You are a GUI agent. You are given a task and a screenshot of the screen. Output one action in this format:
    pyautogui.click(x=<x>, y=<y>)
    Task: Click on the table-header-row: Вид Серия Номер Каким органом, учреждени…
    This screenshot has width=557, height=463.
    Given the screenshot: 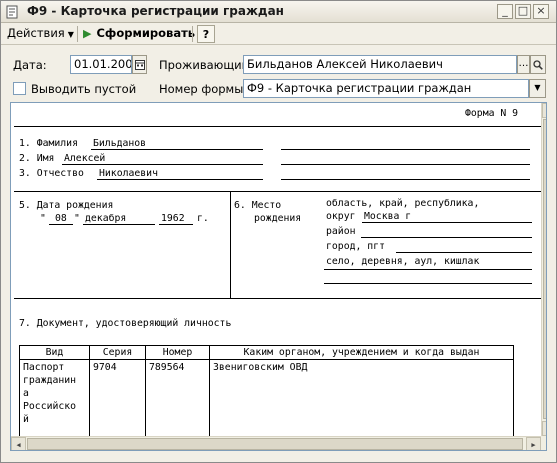 What is the action you would take?
    pyautogui.click(x=266, y=352)
    